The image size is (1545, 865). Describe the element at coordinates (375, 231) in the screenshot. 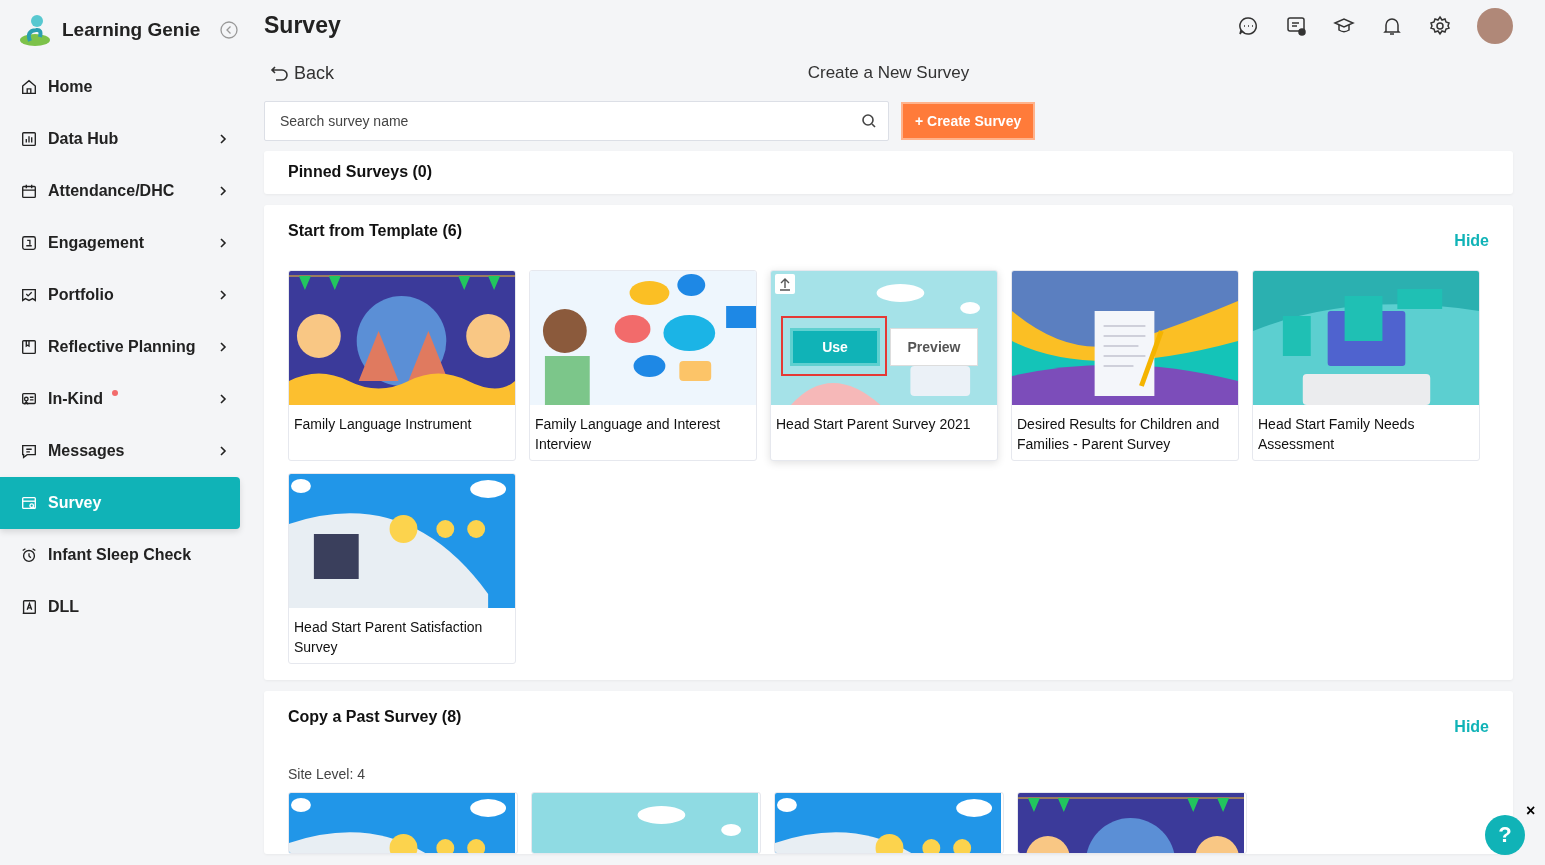

I see `panel-title: Start from Template (6)` at that location.